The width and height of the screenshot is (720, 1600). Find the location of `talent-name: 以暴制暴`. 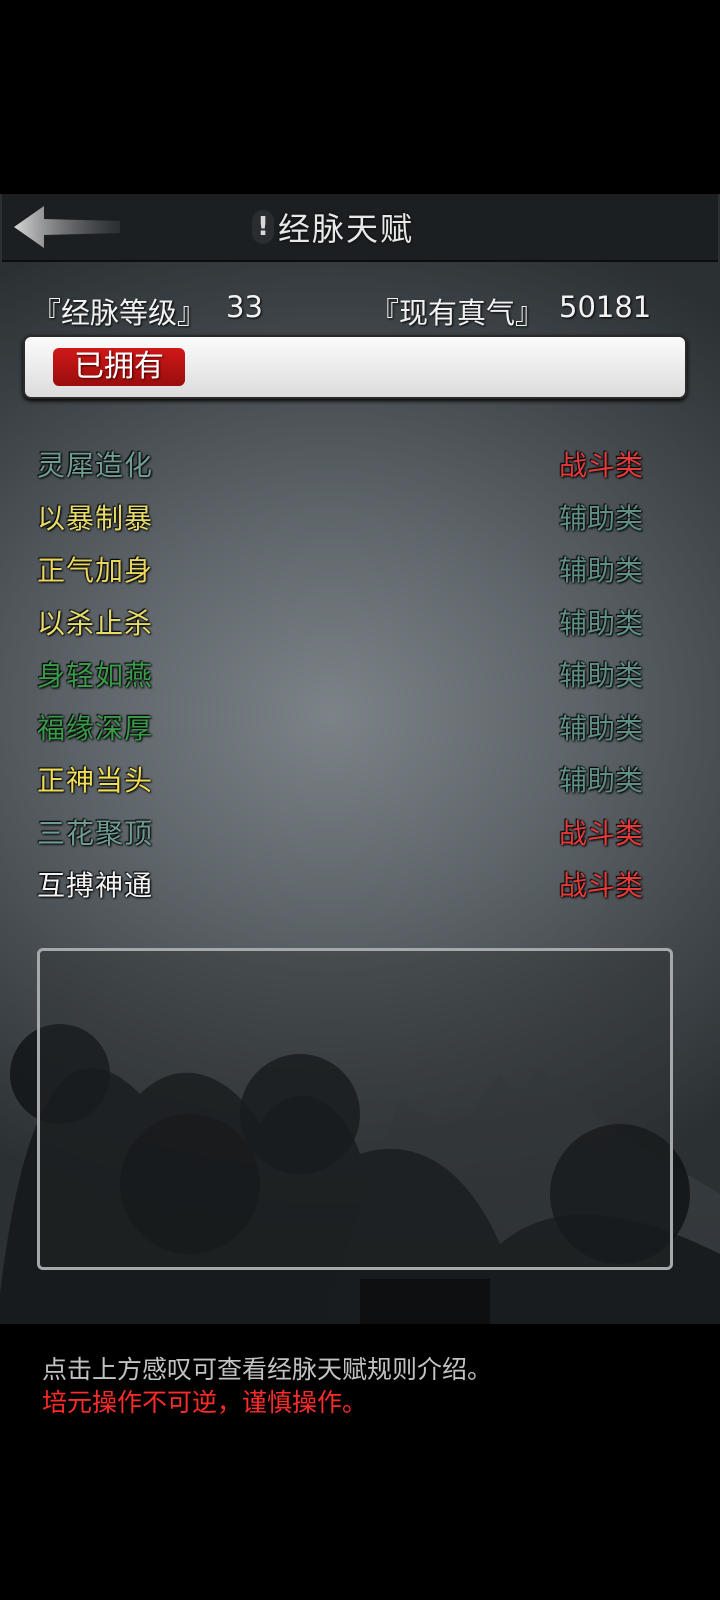

talent-name: 以暴制暴 is located at coordinates (95, 518).